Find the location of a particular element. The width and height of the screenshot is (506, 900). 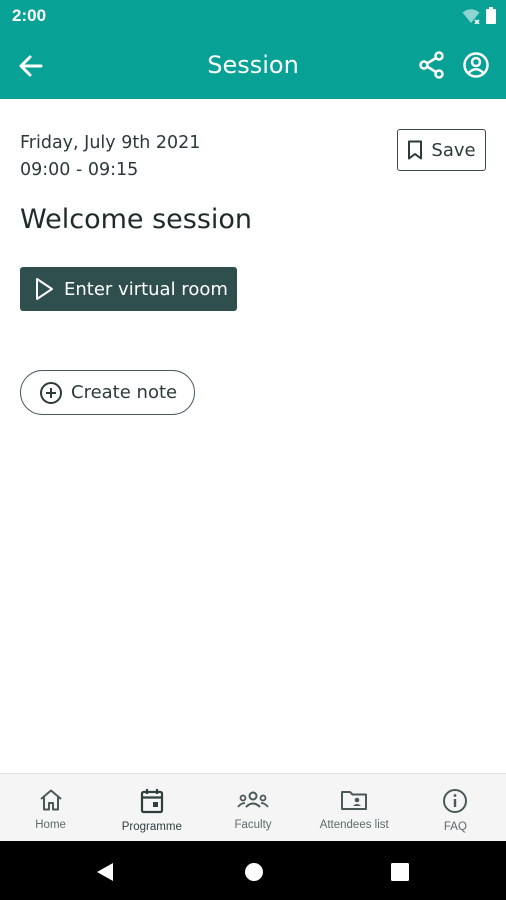

battery-icon is located at coordinates (491, 15).